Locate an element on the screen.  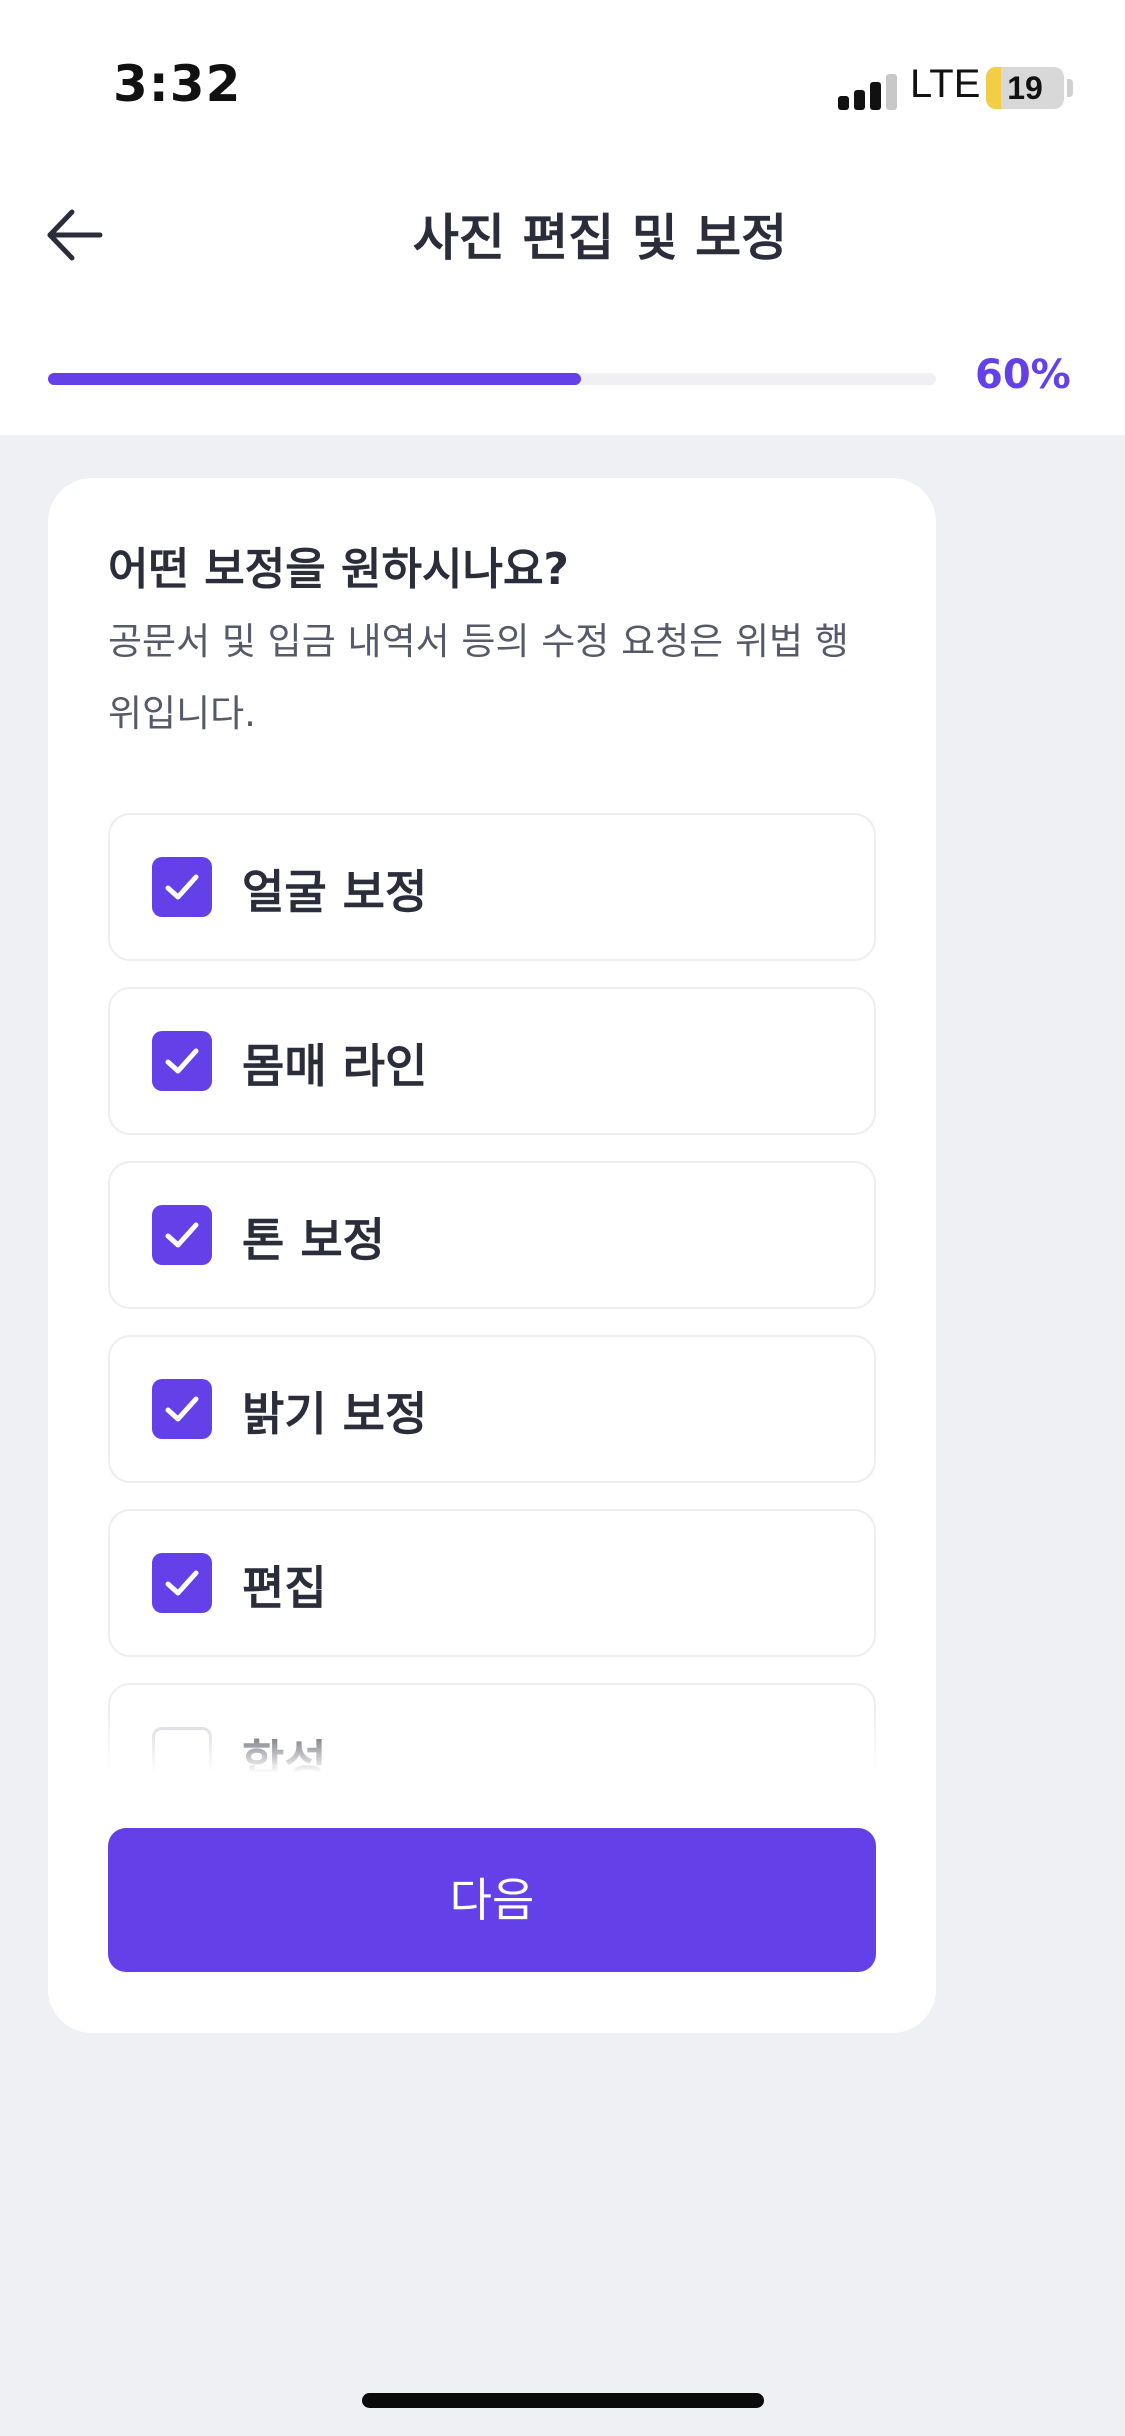
battery-percent: 19 is located at coordinates (1025, 88).